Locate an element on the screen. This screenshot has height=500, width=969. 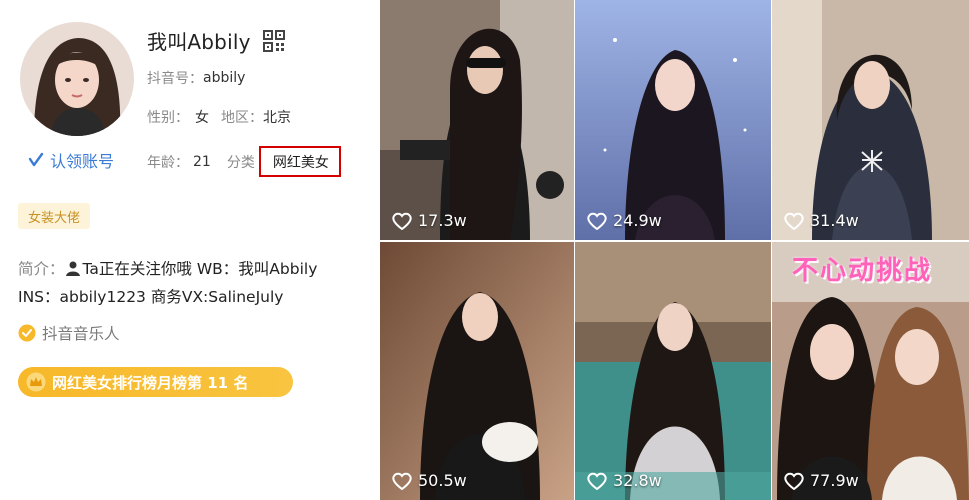
video-likes-5: 32.8w is located at coordinates (624, 480).